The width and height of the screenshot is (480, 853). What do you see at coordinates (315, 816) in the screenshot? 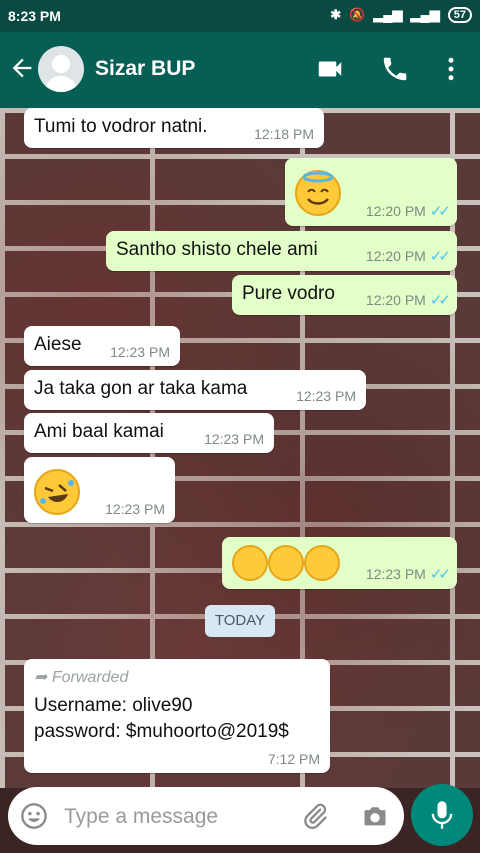
I see `attachment-icon` at bounding box center [315, 816].